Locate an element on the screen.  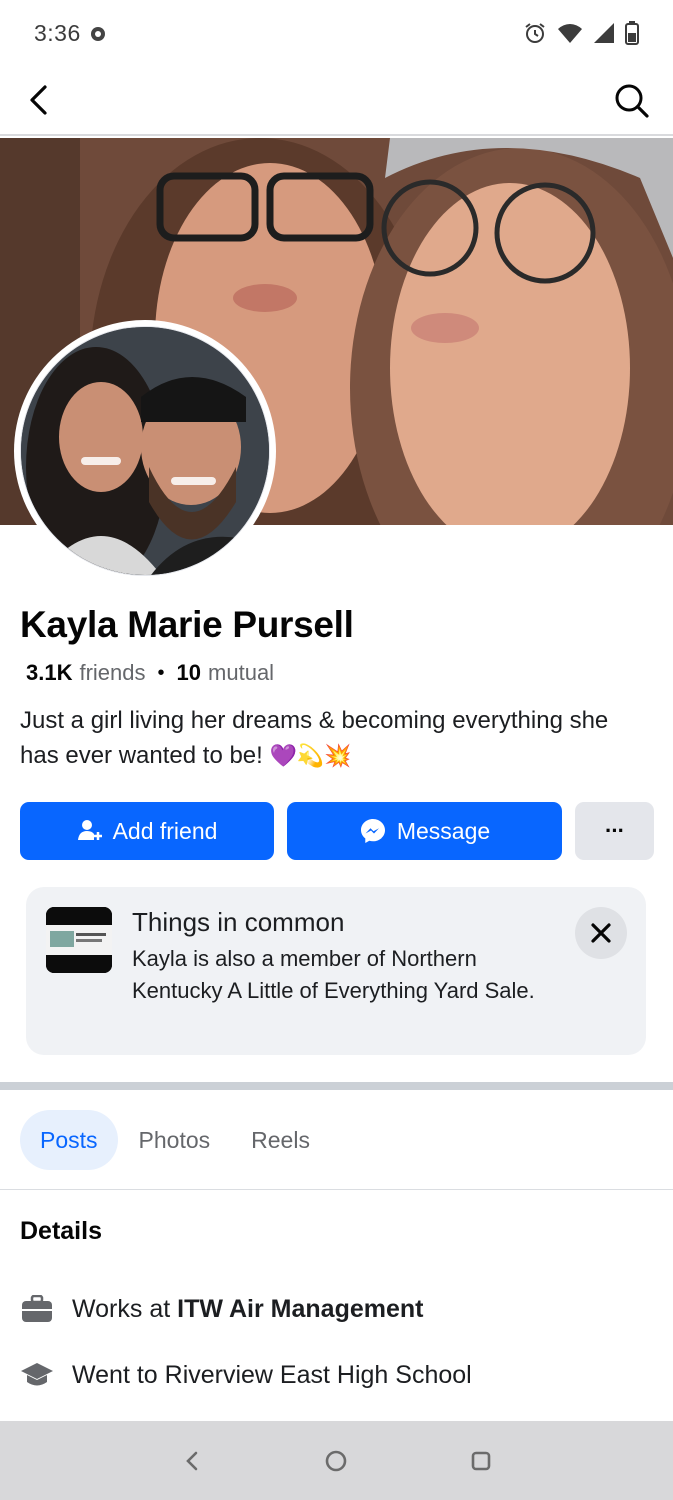
work-prefix: Works at is located at coordinates (121, 1308).